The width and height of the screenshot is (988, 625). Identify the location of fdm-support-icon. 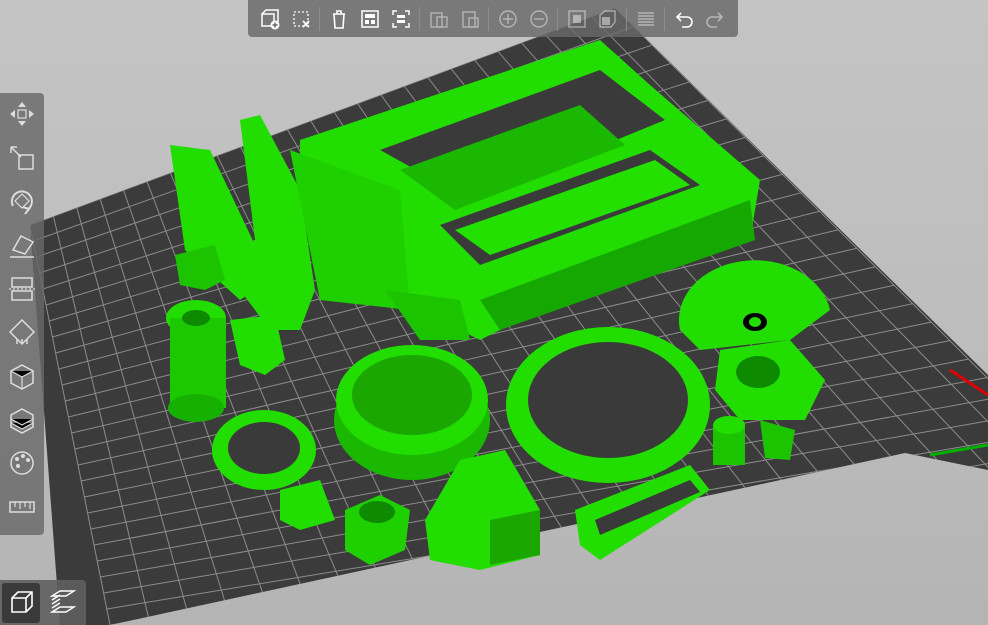
(22, 420).